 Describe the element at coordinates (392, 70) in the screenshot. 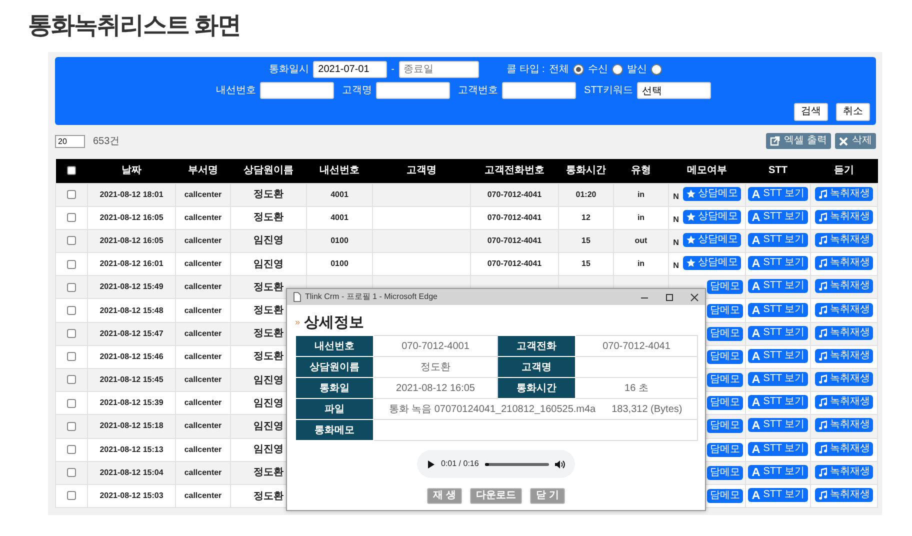

I see `dash-label: -` at that location.